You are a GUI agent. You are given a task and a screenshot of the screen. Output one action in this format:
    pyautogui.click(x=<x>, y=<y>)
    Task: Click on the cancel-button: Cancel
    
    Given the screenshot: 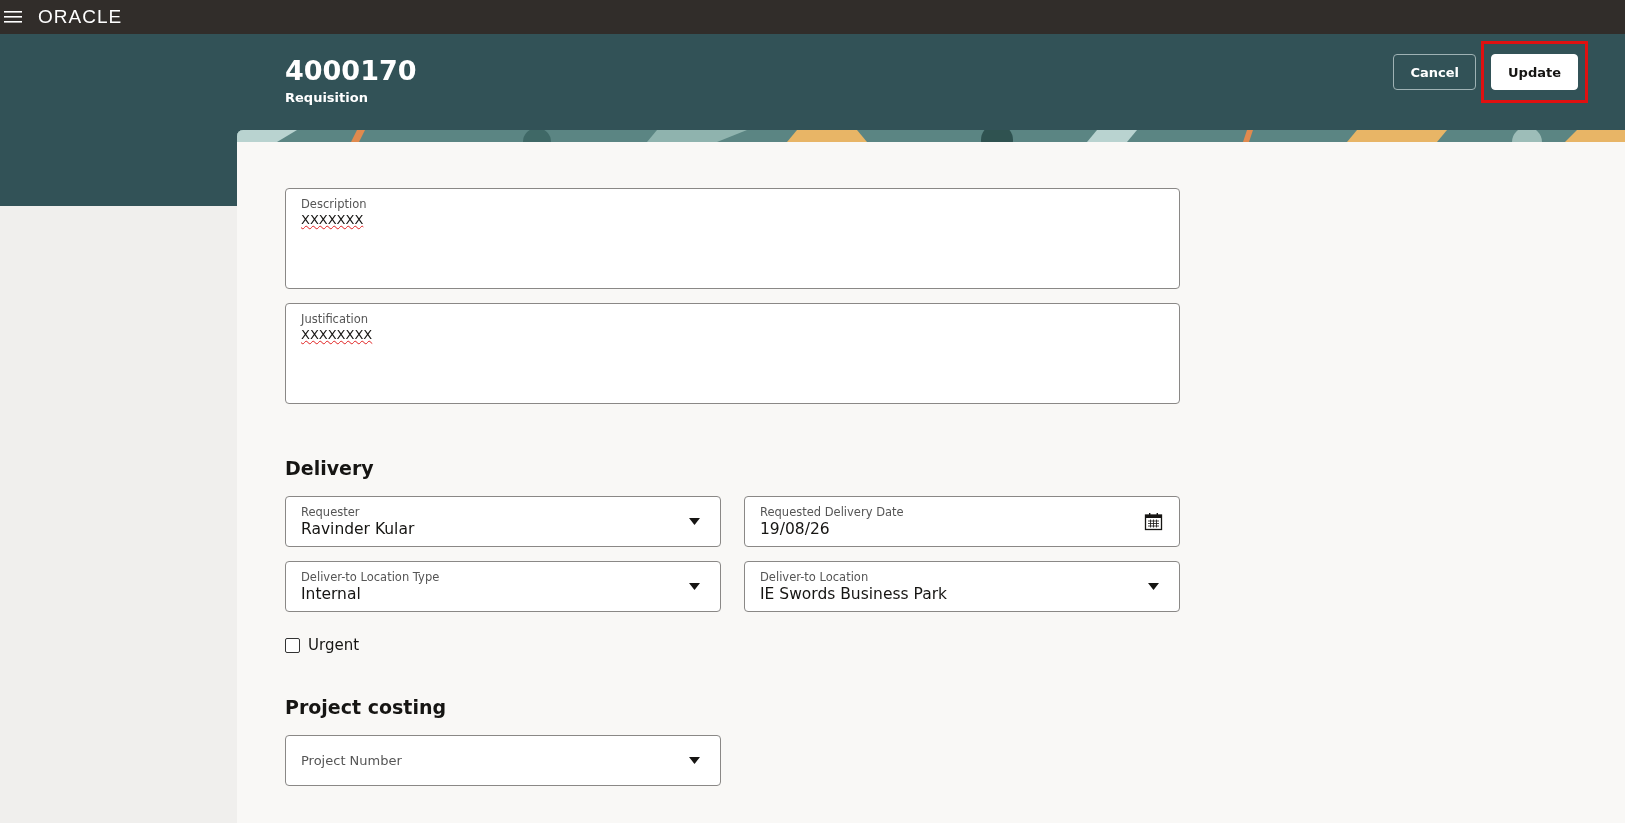 What is the action you would take?
    pyautogui.click(x=1434, y=72)
    